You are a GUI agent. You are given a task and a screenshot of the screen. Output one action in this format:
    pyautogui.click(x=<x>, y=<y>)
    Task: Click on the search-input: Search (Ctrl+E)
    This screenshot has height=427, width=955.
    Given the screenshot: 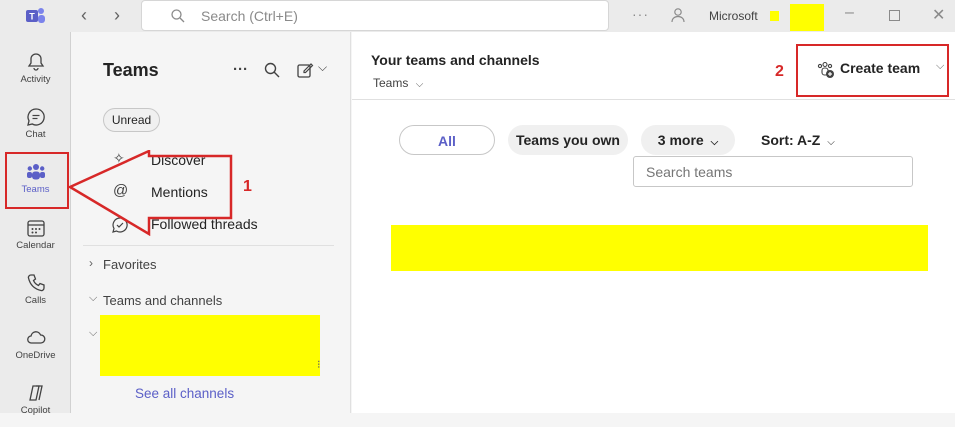 What is the action you would take?
    pyautogui.click(x=375, y=15)
    